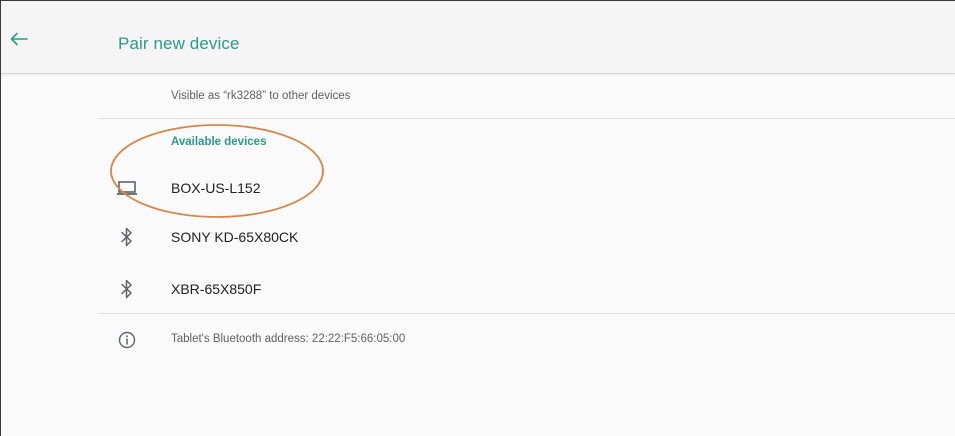  I want to click on device-row-box-us-l152: BOX-US-L152, so click(526, 188).